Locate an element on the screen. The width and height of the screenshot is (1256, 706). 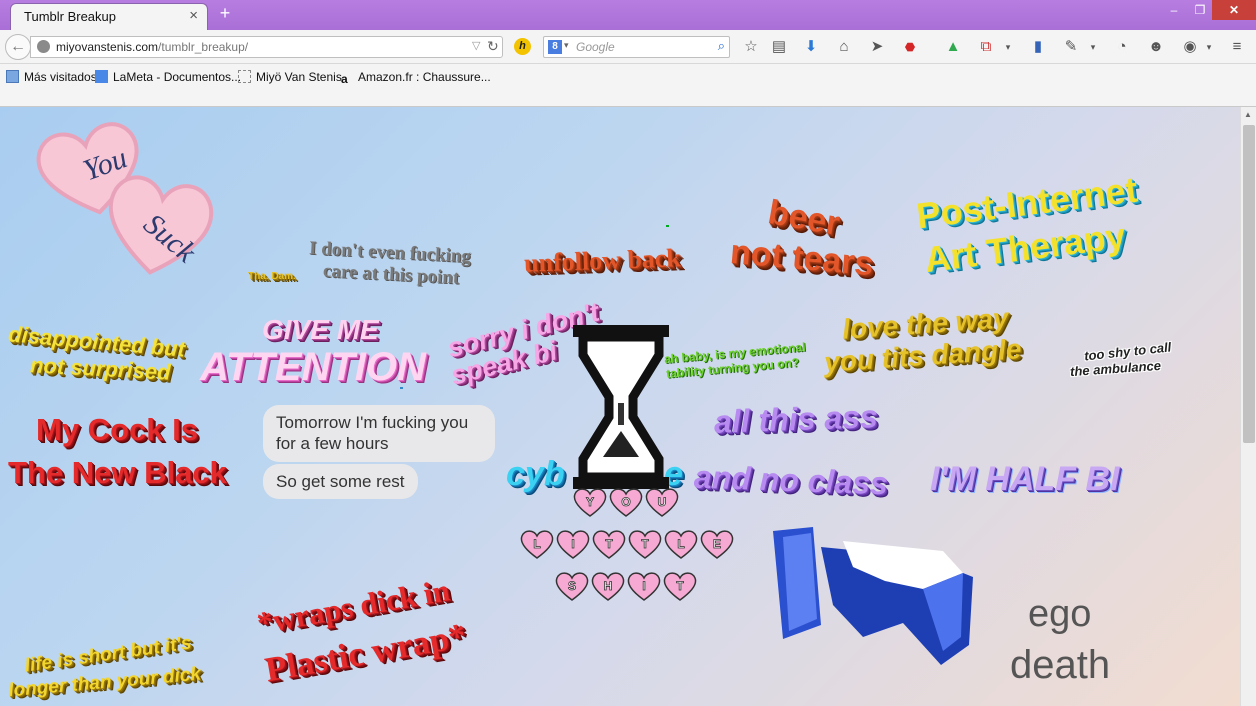
chat-bubble-rest: So get some rest is located at coordinates (340, 482).